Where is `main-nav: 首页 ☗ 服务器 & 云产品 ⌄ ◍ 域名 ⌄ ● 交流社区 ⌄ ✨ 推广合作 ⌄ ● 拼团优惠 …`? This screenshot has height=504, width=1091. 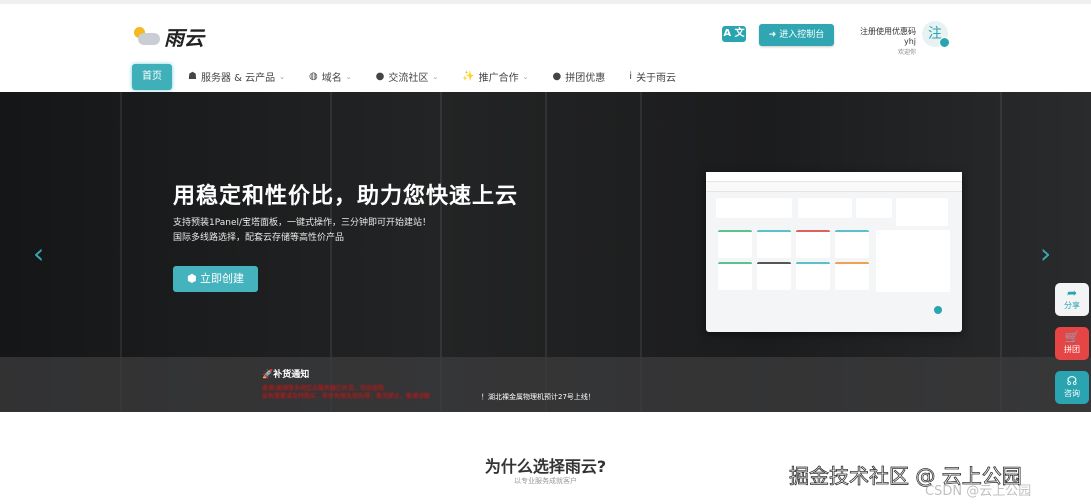 main-nav: 首页 ☗ 服务器 & 云产品 ⌄ ◍ 域名 ⌄ ● 交流社区 ⌄ ✨ 推广合作 ⌄ ● 拼团优惠 … is located at coordinates (416, 76).